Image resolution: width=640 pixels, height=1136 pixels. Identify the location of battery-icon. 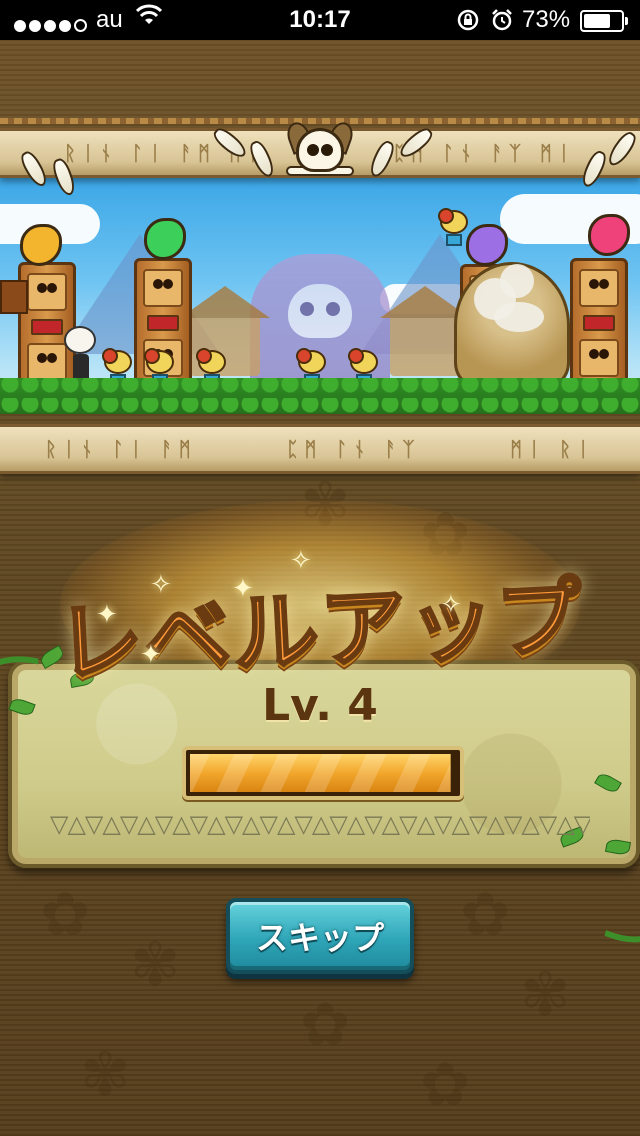
(604, 21).